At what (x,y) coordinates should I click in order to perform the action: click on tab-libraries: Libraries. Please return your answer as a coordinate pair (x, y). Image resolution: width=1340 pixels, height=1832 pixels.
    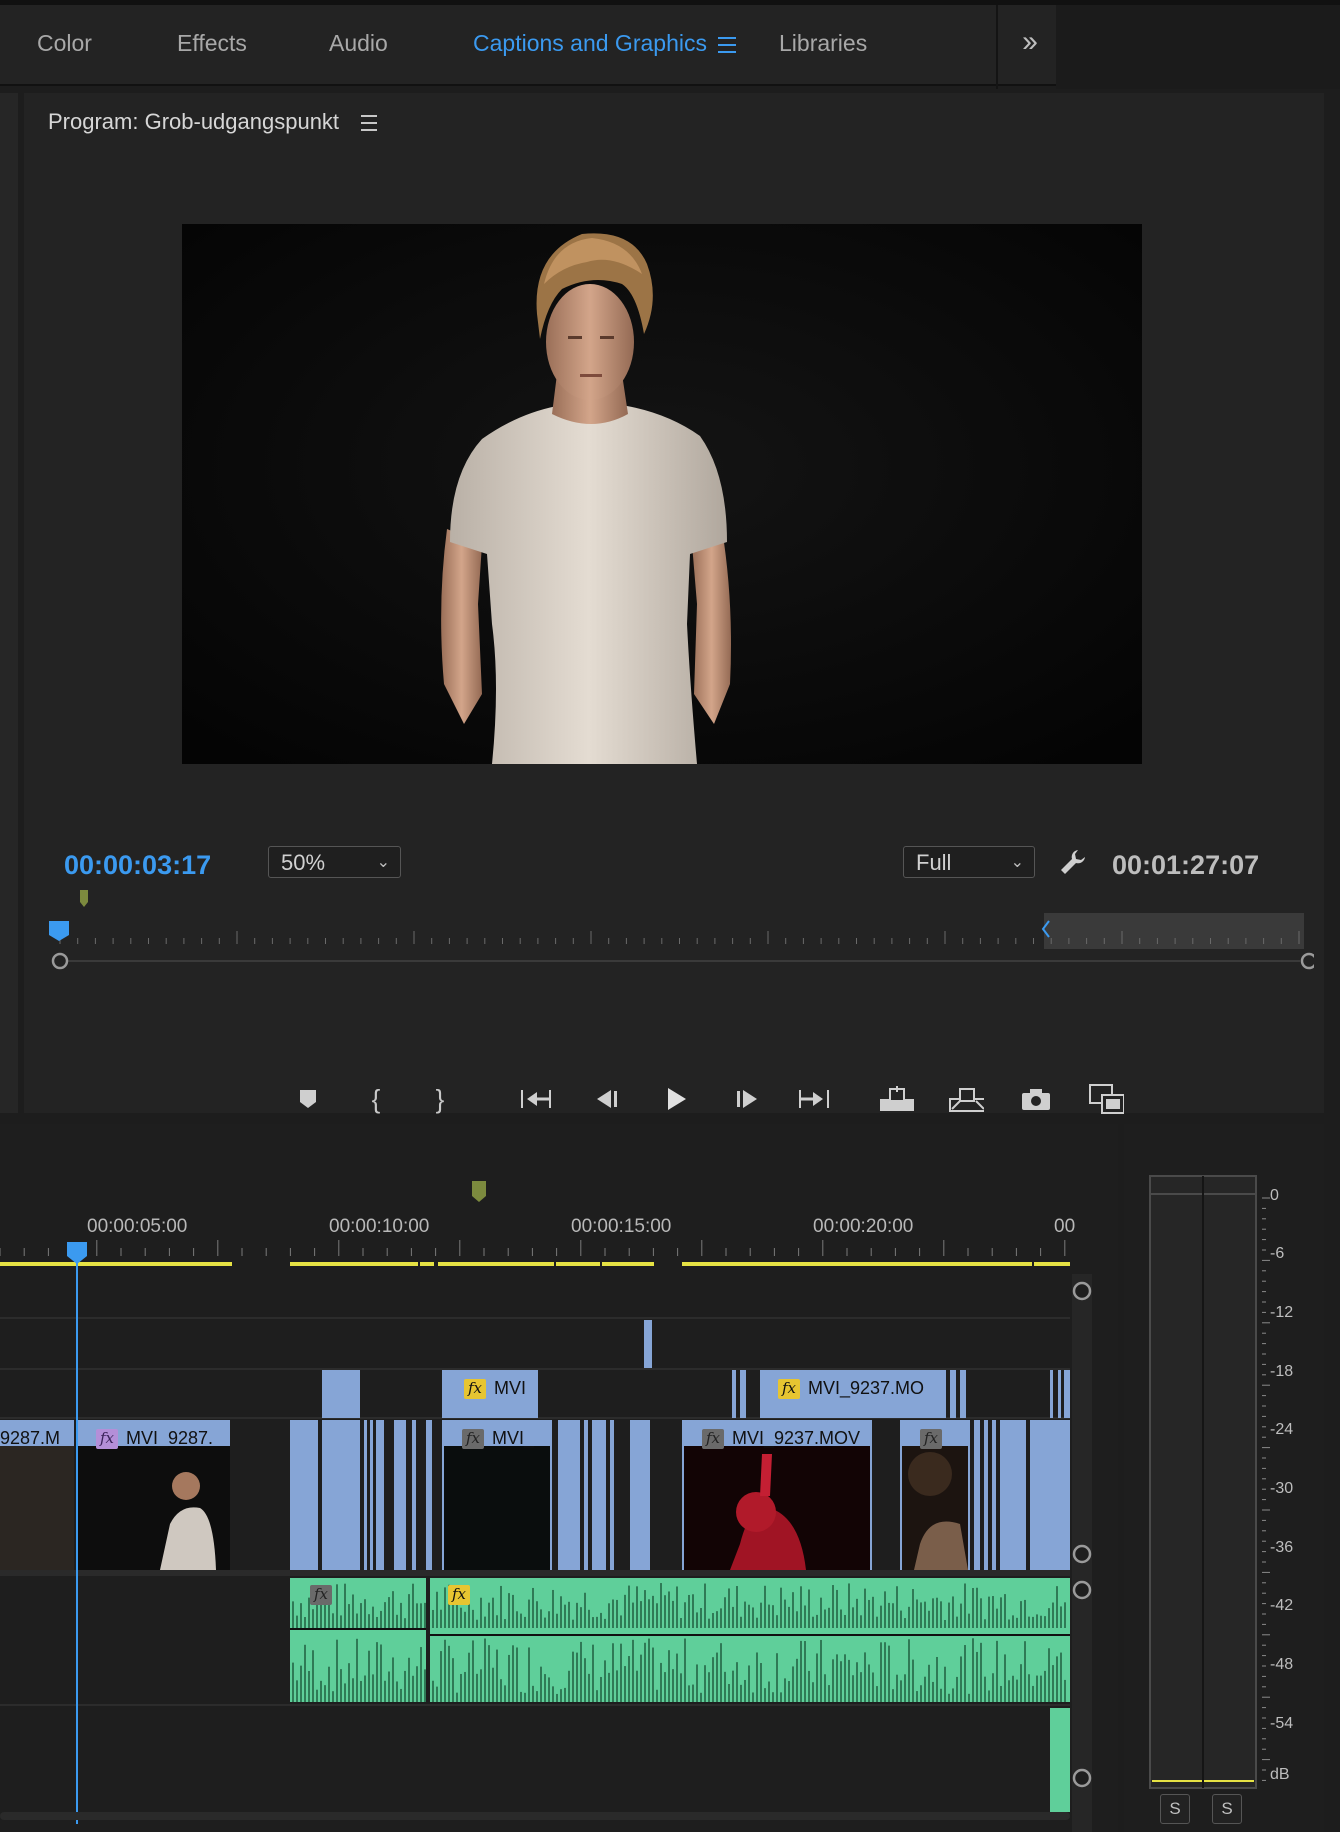
    Looking at the image, I should click on (823, 43).